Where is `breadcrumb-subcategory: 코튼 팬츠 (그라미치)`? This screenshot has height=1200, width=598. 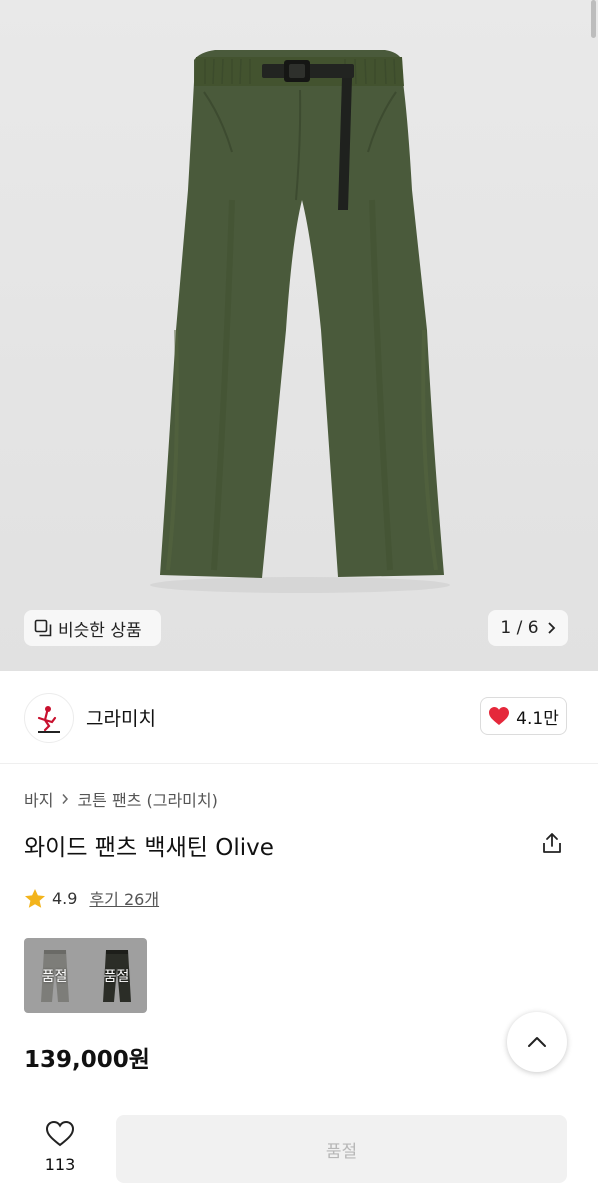 breadcrumb-subcategory: 코튼 팬츠 (그라미치) is located at coordinates (147, 799).